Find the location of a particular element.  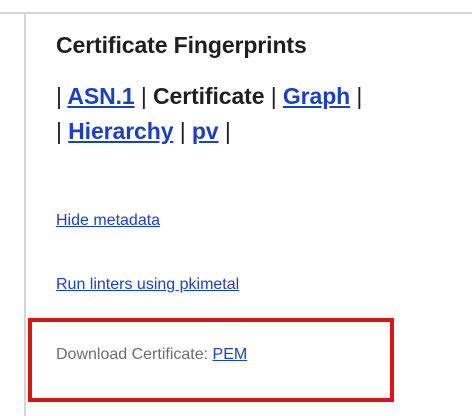

view-nav-line-2: | Hierarchy | pv | is located at coordinates (143, 131).